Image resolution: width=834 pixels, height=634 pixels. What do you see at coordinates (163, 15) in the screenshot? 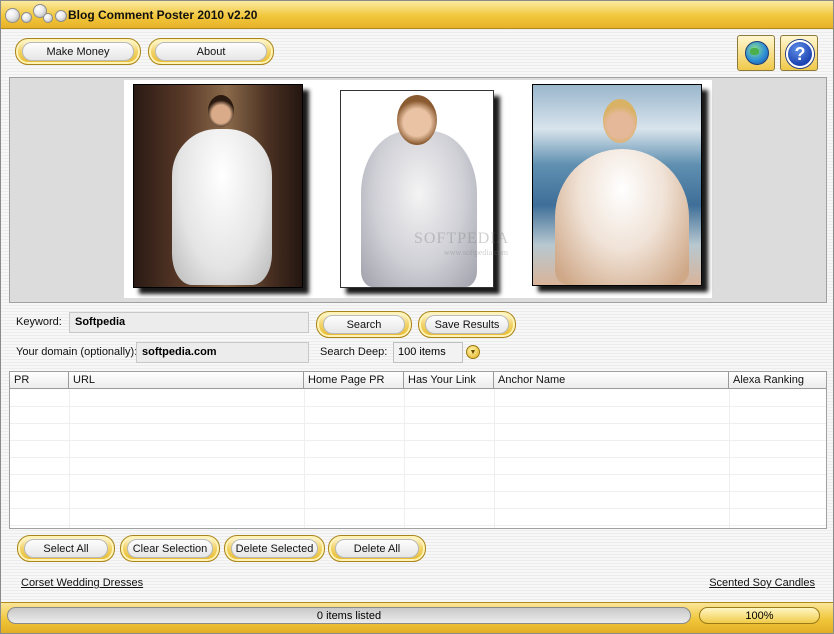
I see `window-title: Blog Comment Poster 2010 v2.20` at bounding box center [163, 15].